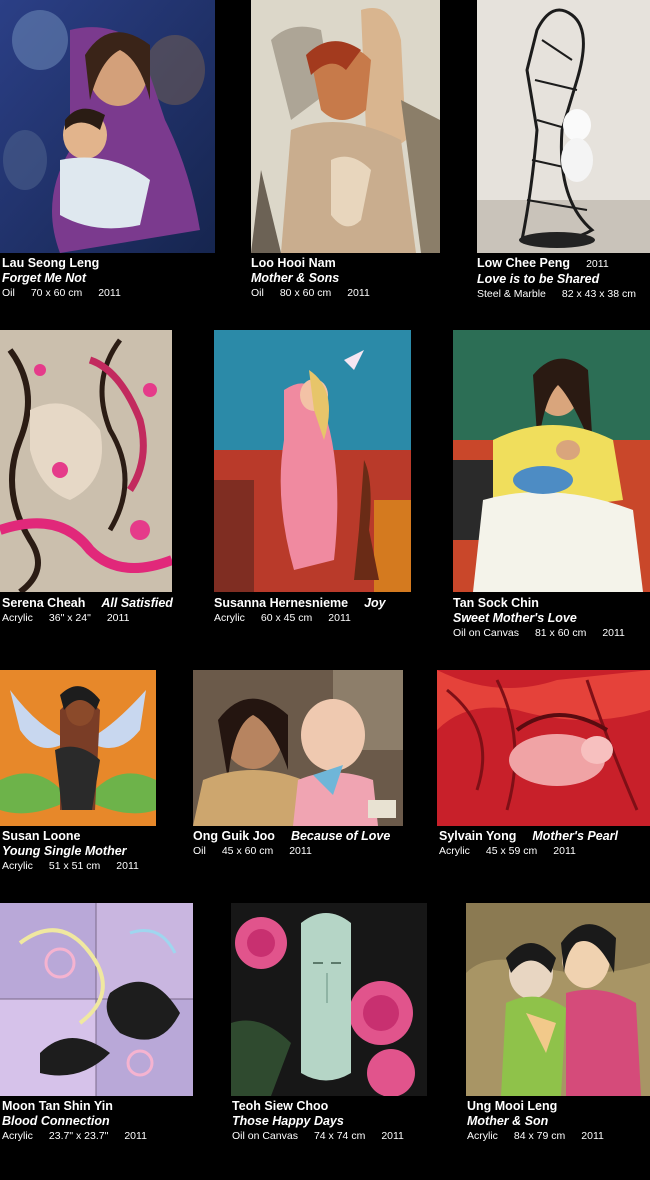  What do you see at coordinates (339, 1136) in the screenshot?
I see `artwork-size: 74 x 74 cm` at bounding box center [339, 1136].